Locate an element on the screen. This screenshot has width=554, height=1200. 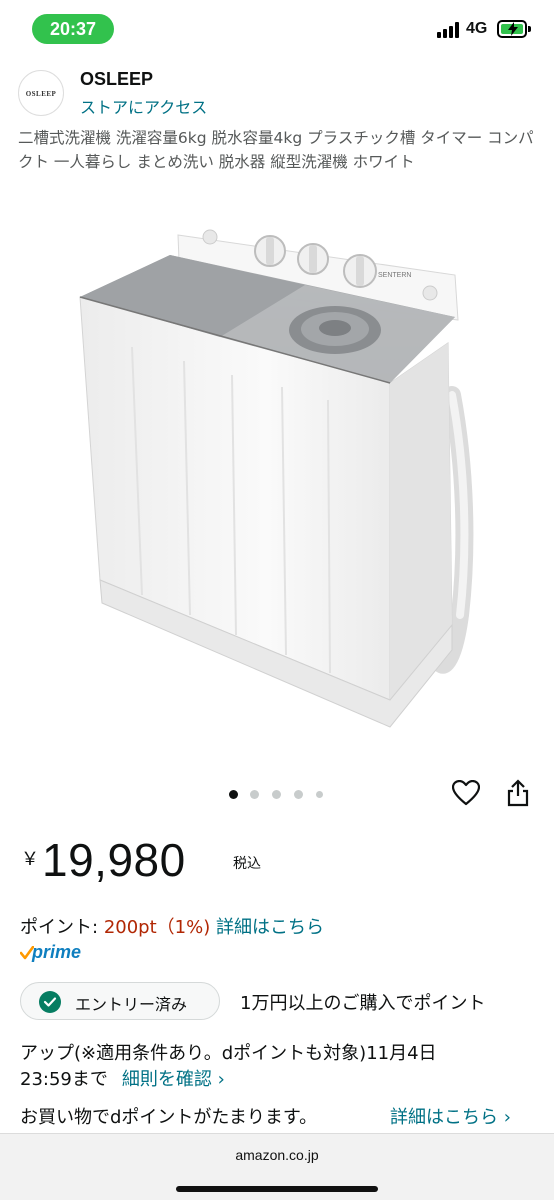
currency-symbol: ￥ is located at coordinates (30, 859).